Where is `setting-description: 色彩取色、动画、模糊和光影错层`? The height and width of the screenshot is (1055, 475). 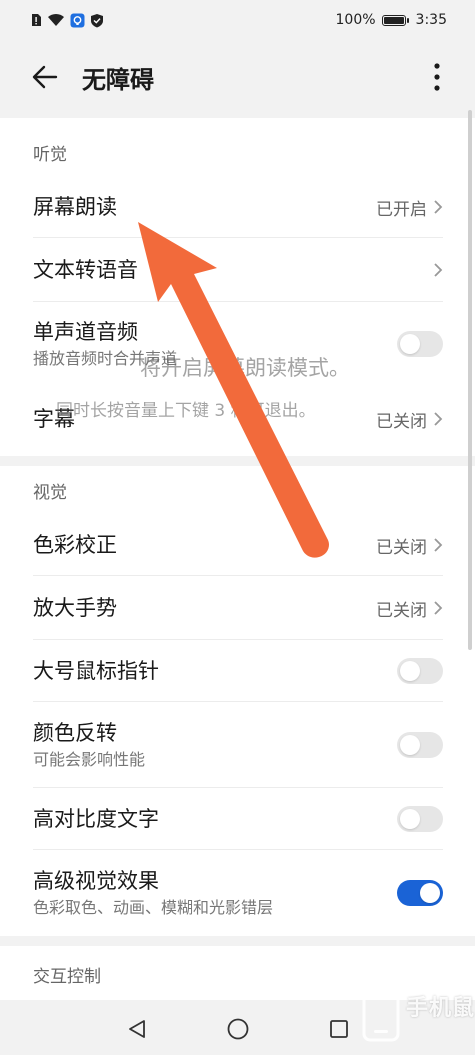
setting-description: 色彩取色、动画、模糊和光影错层 is located at coordinates (153, 907).